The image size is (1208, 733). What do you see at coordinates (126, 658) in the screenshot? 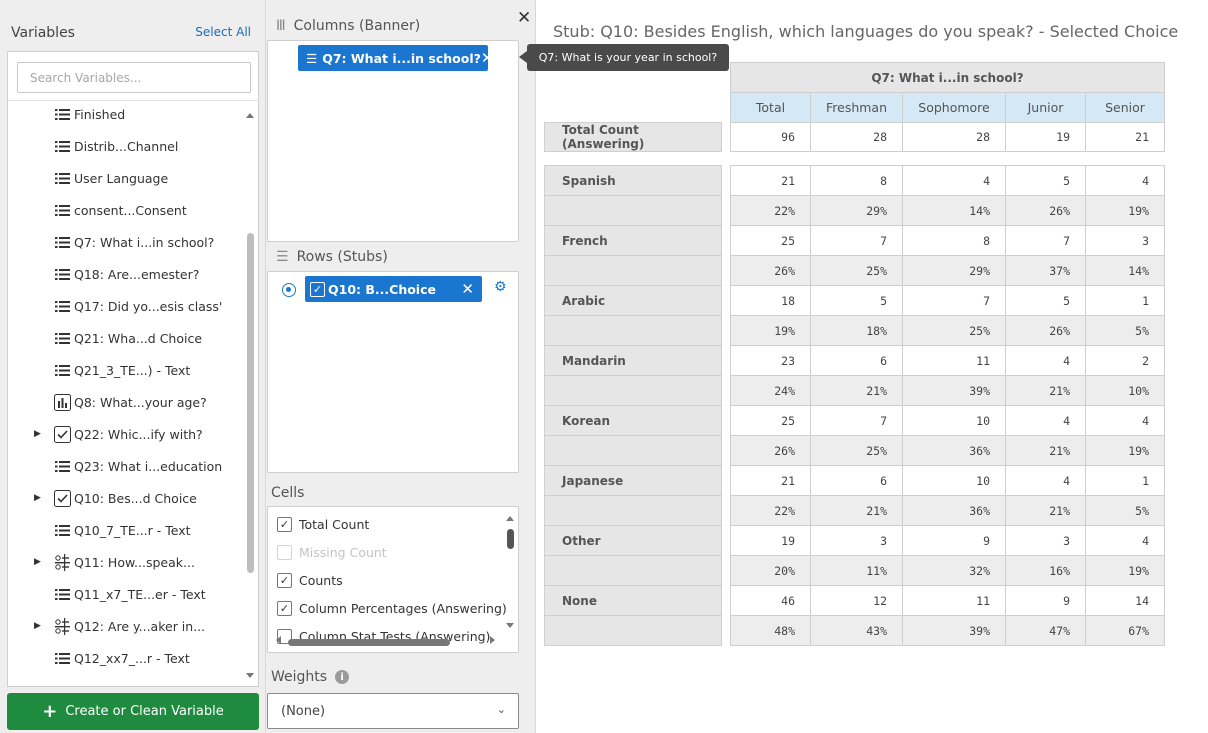
I see `variable-item: Q12_xx7_...r - Text` at bounding box center [126, 658].